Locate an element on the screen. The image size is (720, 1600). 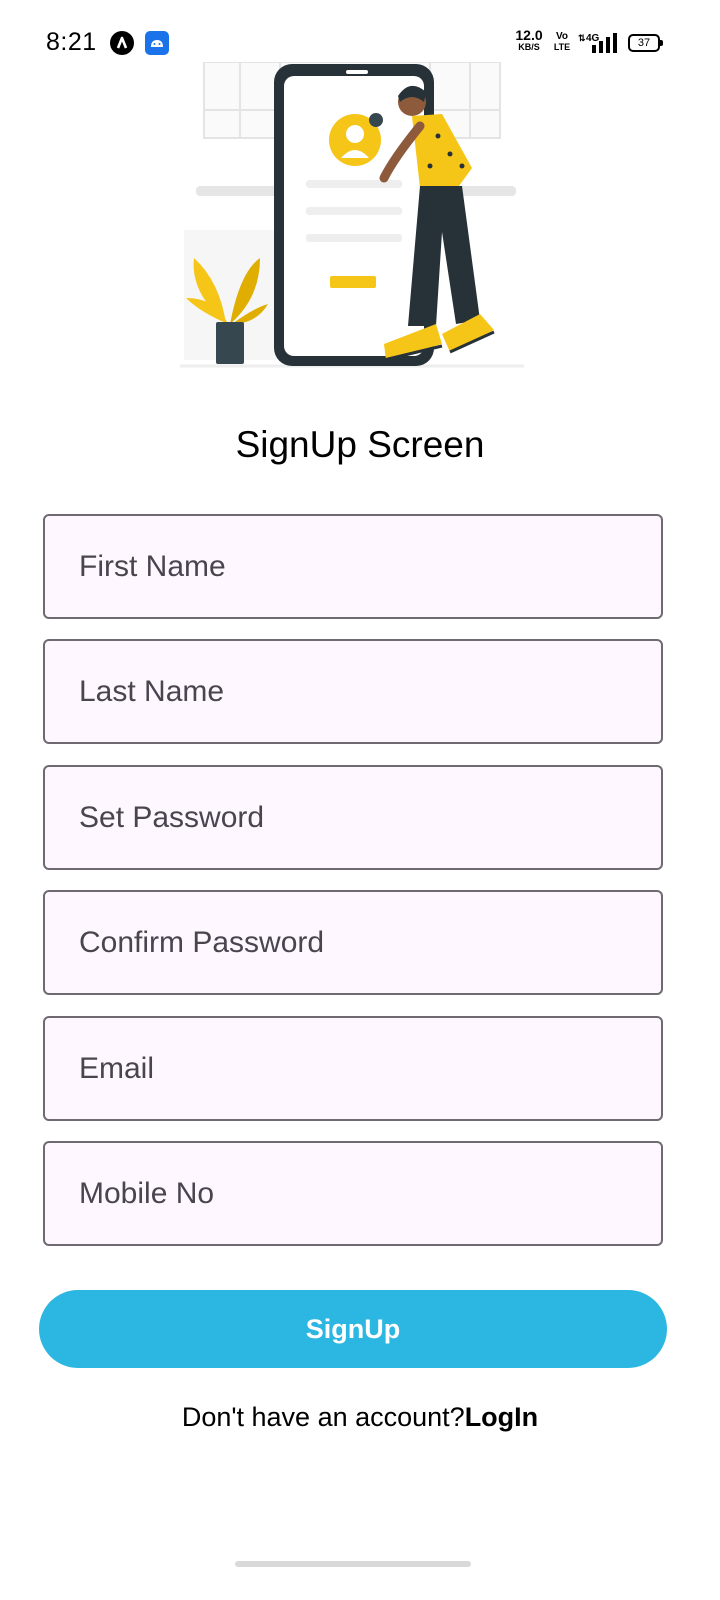
first-name-input is located at coordinates (353, 566).